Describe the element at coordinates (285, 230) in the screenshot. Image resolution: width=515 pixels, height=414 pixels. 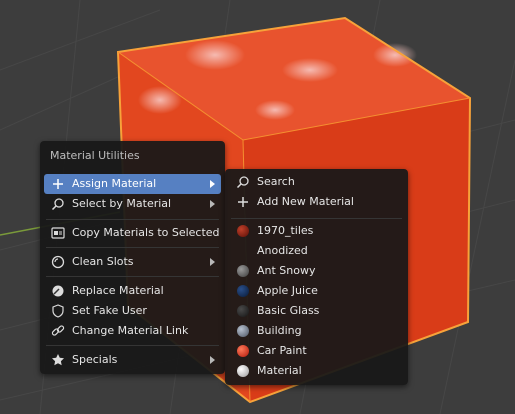
I see `material-label: 1970_tiles` at that location.